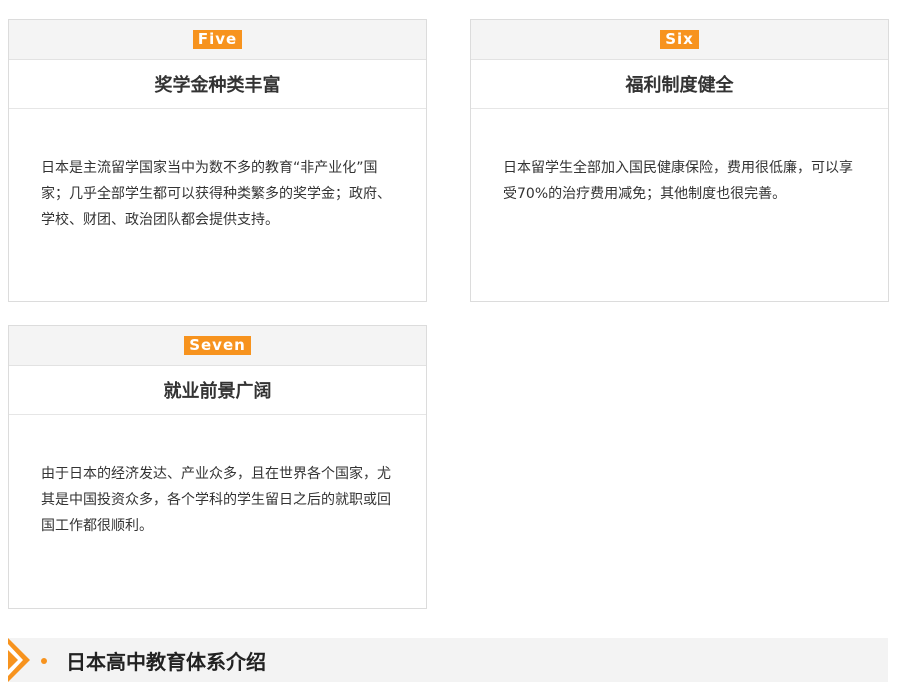 Image resolution: width=900 pixels, height=682 pixels. What do you see at coordinates (44, 661) in the screenshot?
I see `bullet-dot-icon` at bounding box center [44, 661].